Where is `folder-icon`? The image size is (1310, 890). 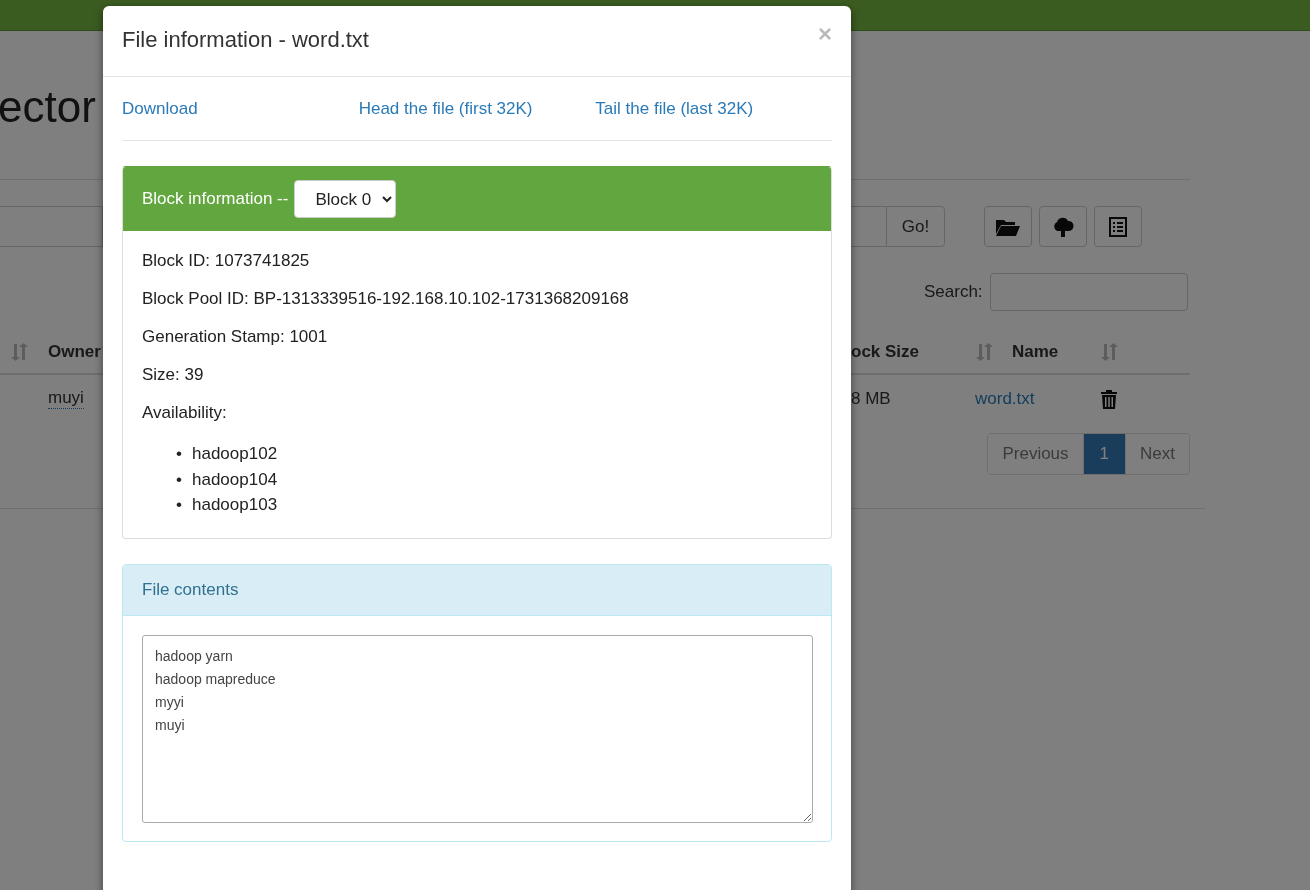
folder-icon is located at coordinates (1008, 226).